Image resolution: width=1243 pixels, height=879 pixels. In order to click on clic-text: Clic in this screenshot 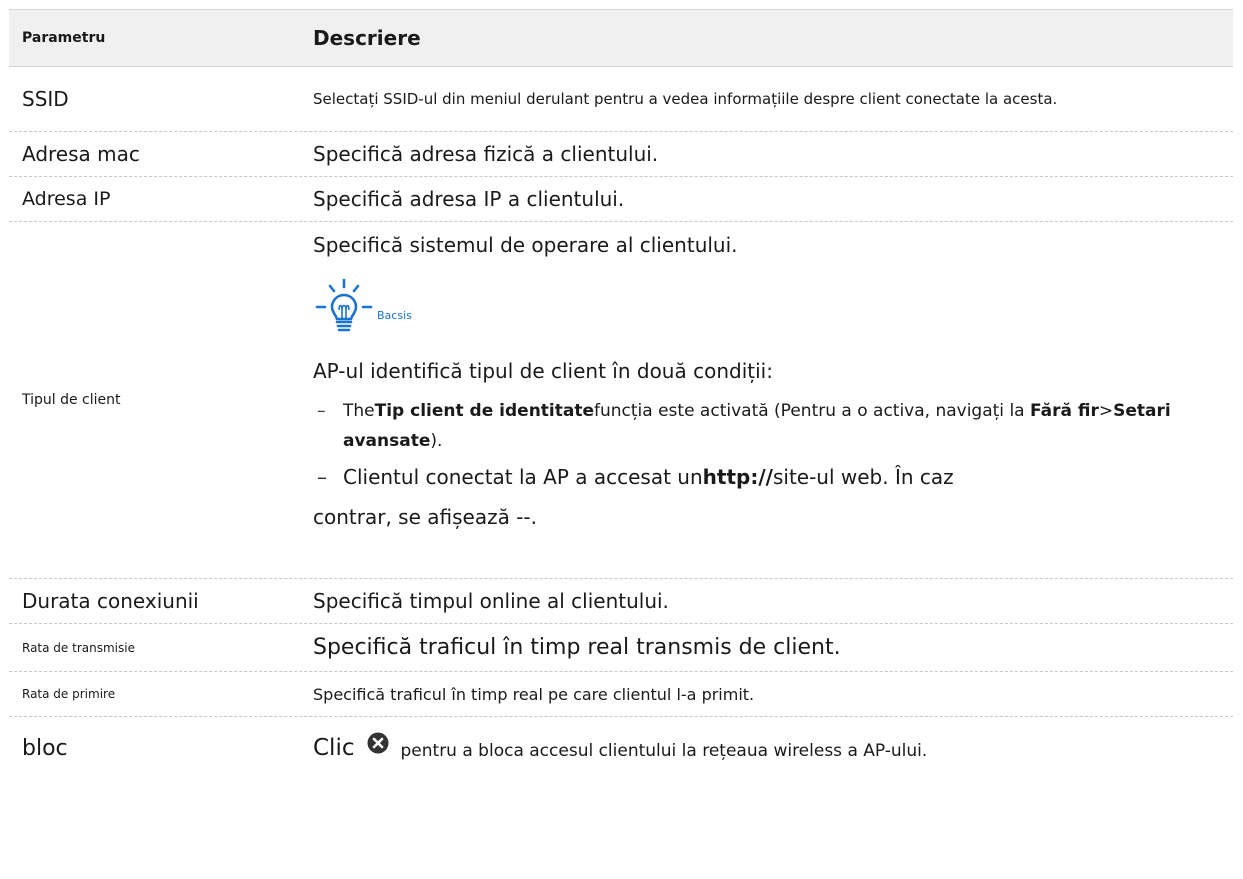, I will do `click(334, 748)`.